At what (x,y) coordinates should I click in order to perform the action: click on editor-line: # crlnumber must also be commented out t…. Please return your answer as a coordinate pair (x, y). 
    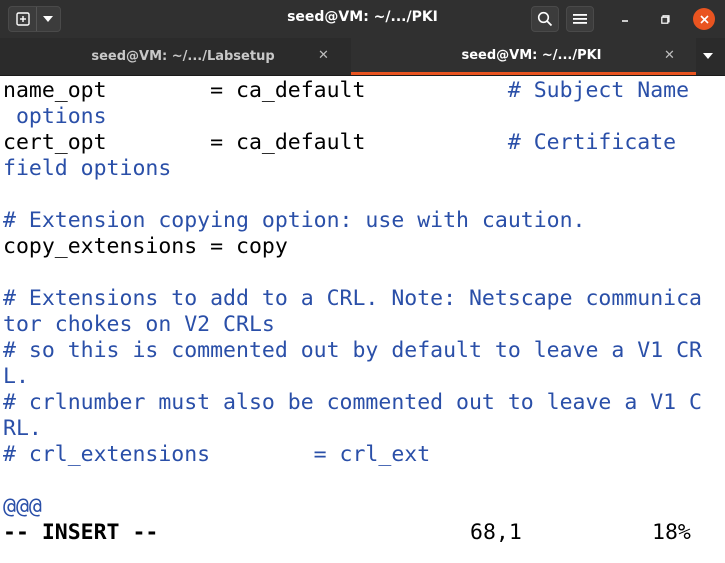
    Looking at the image, I should click on (352, 402).